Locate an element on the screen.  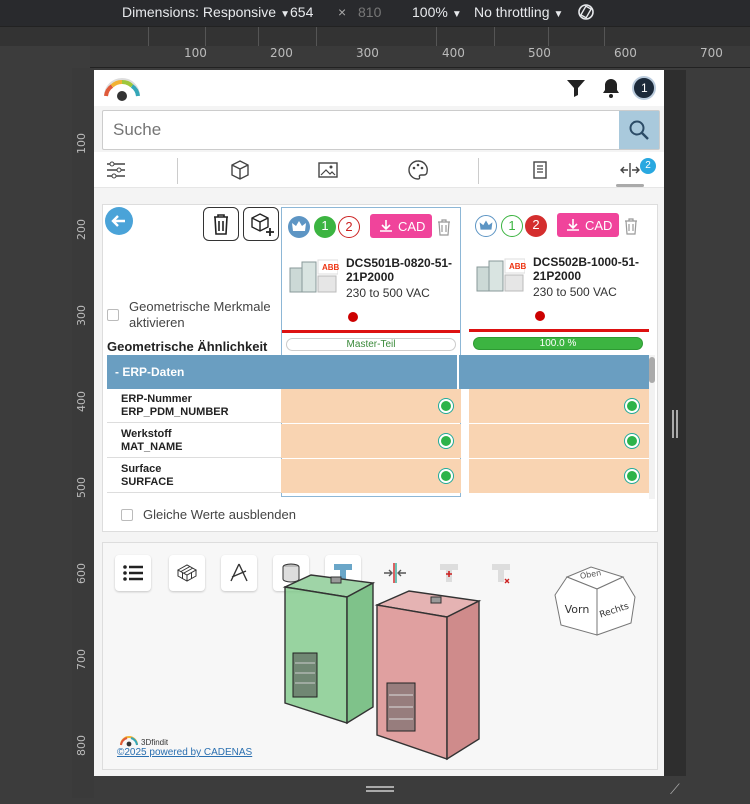
wireframe-button is located at coordinates (187, 573).